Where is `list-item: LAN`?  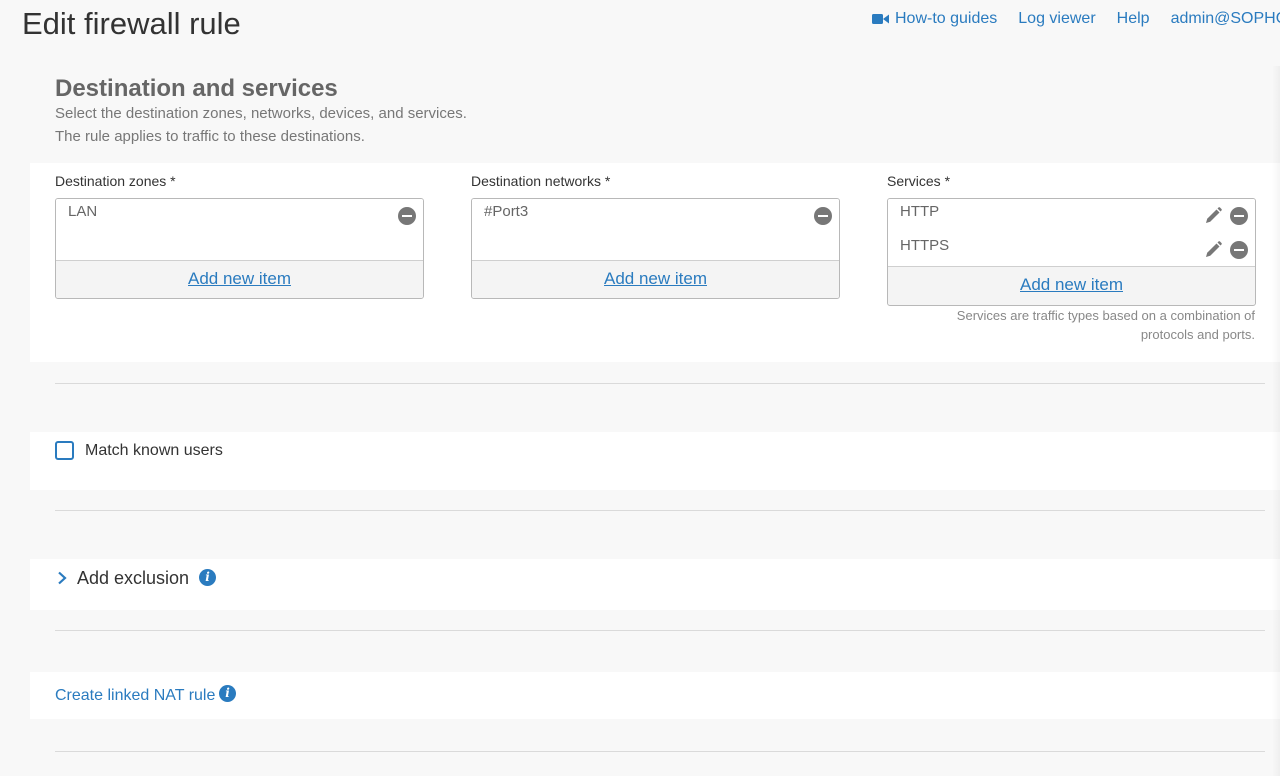
list-item: LAN is located at coordinates (239, 216).